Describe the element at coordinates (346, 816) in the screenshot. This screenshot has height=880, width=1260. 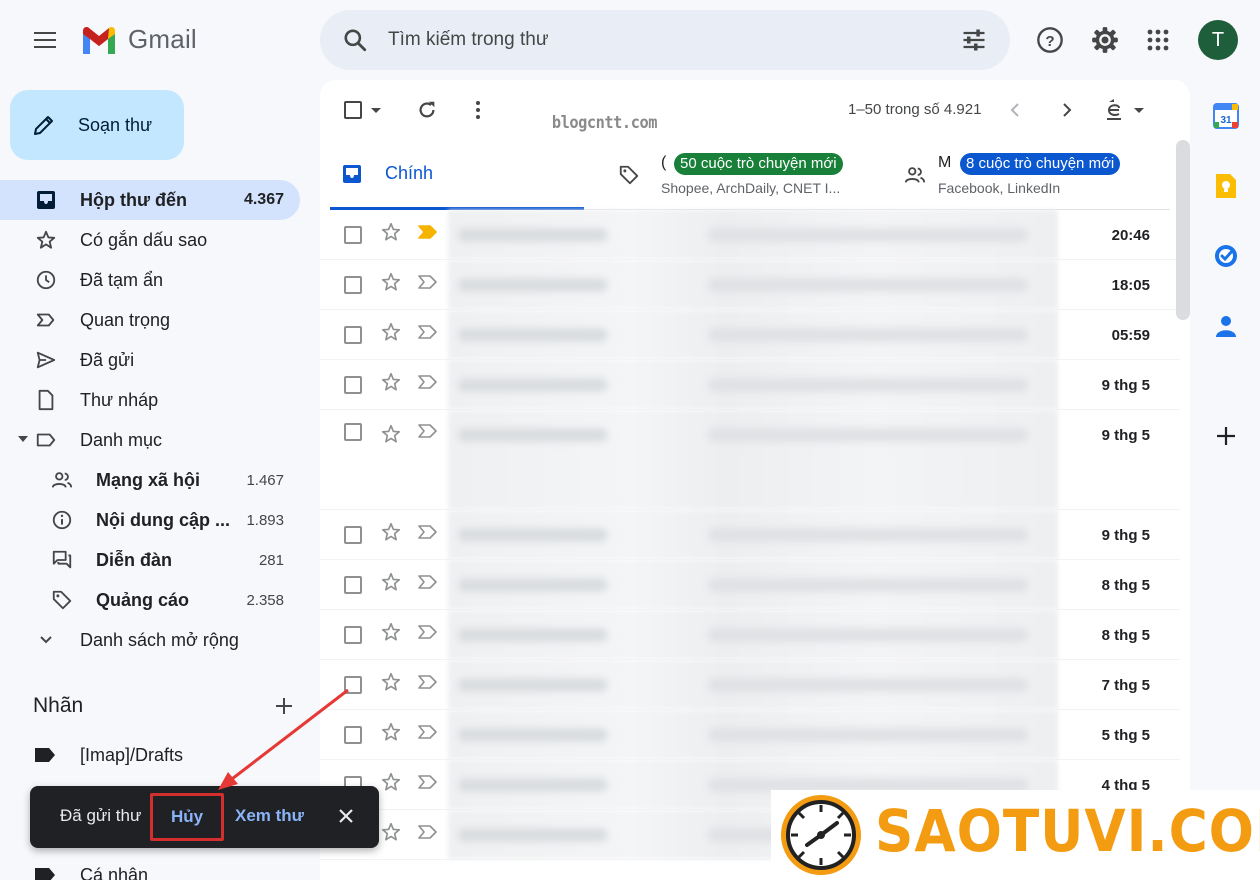
I see `close-icon` at that location.